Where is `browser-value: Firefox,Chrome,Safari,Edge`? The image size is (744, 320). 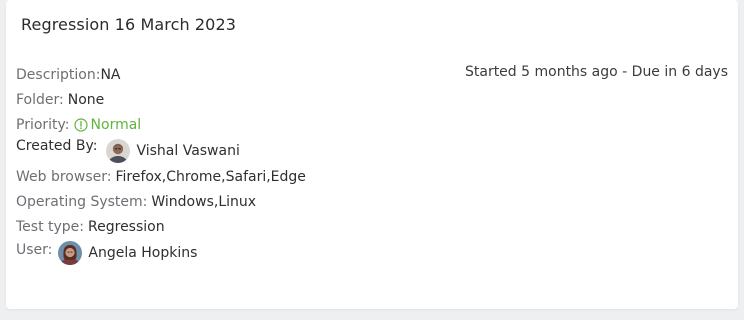
browser-value: Firefox,Chrome,Safari,Edge is located at coordinates (210, 176).